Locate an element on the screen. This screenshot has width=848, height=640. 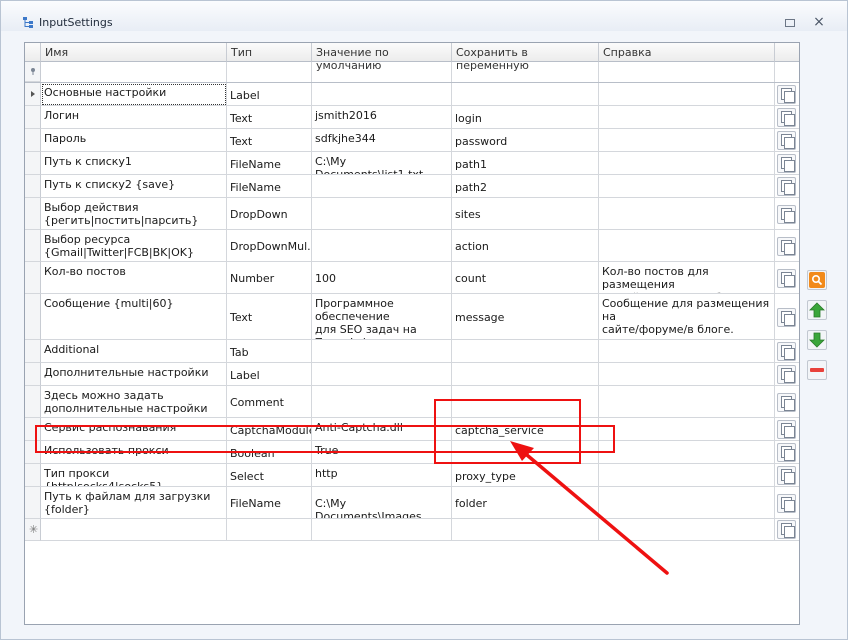
annotation-arrow is located at coordinates (589, 508).